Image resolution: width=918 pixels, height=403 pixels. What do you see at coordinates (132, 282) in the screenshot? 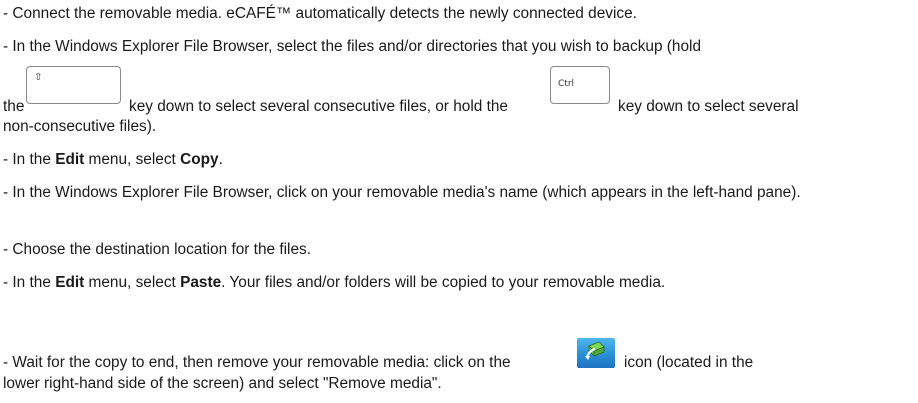
I see `step-paste-mid: menu, select` at bounding box center [132, 282].